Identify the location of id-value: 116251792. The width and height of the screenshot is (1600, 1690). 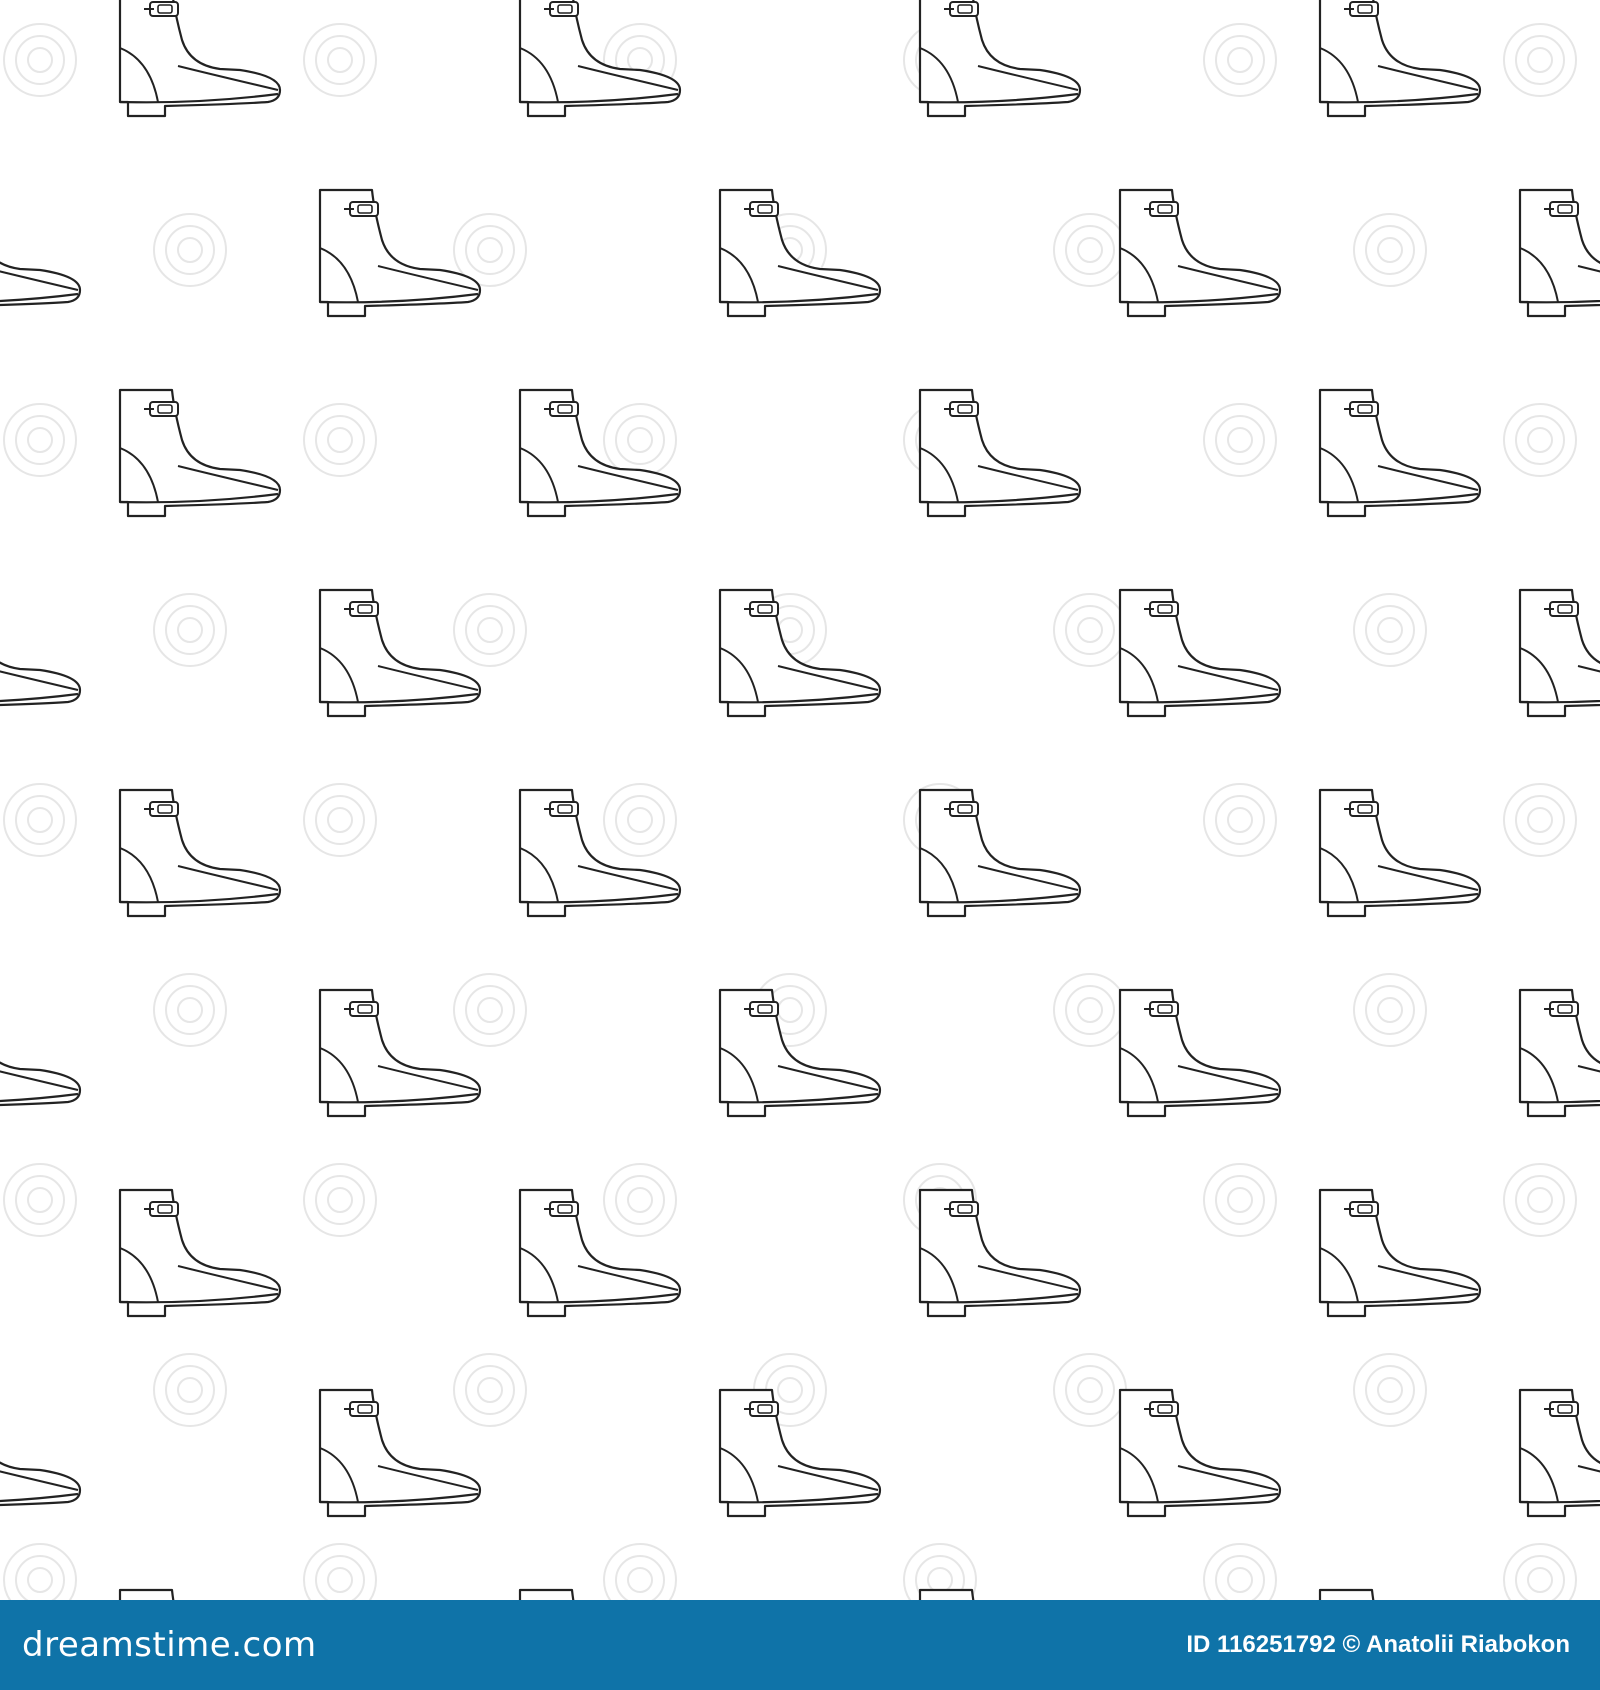
(1276, 1644).